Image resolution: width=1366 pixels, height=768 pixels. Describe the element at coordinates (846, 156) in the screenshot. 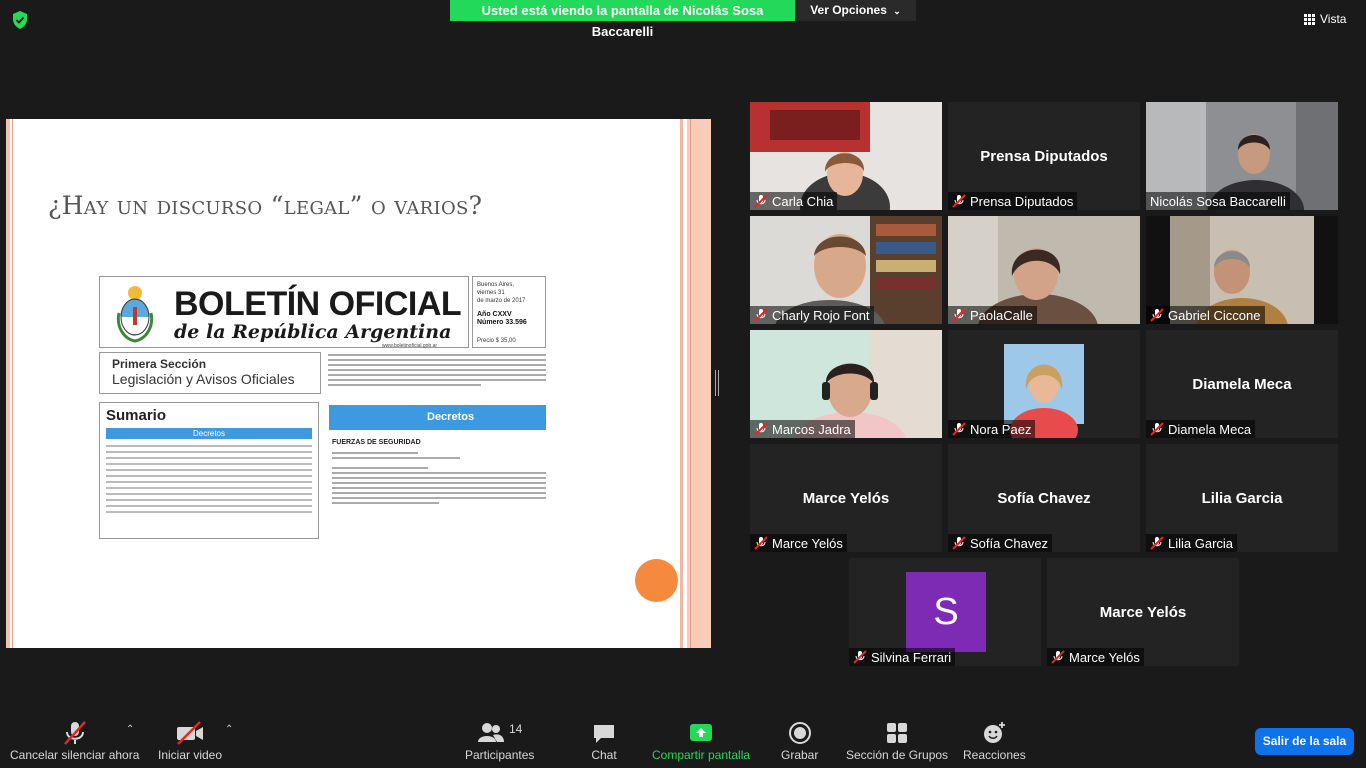

I see `participant-tile: Carla Chia` at that location.